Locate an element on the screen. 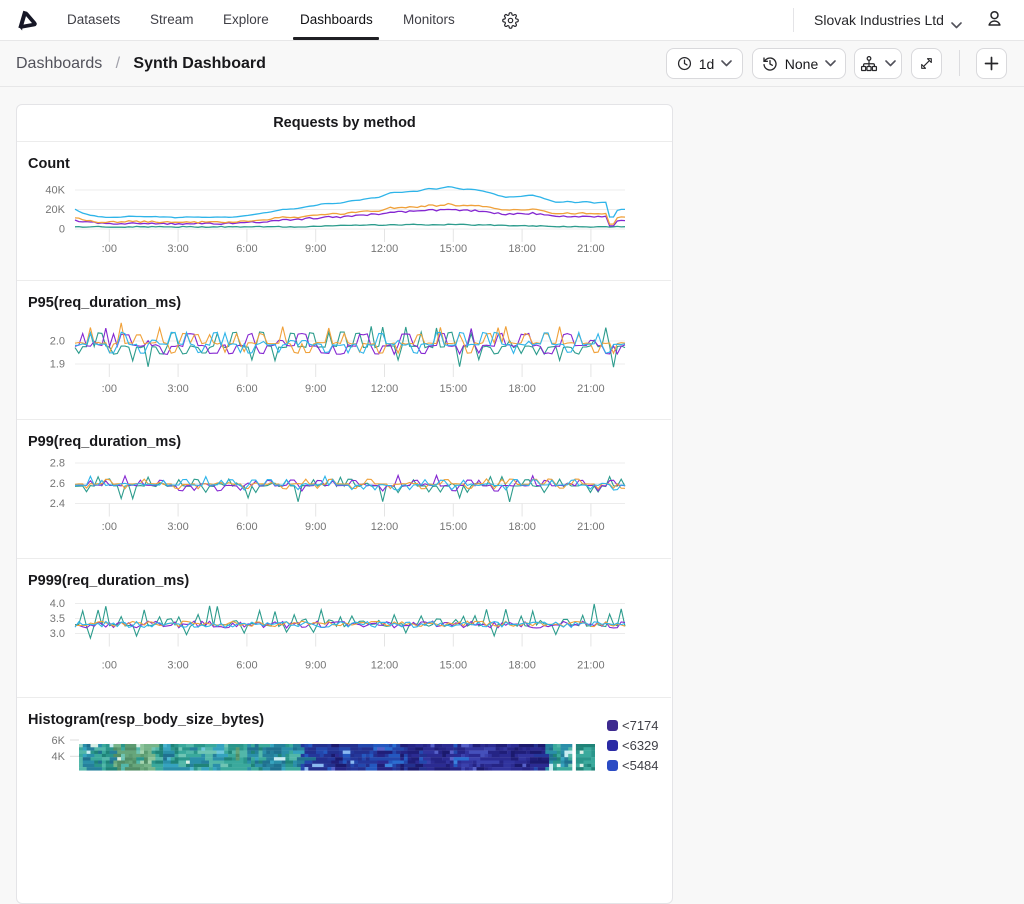 The image size is (1024, 904). svg-text: 0 is located at coordinates (62, 230).